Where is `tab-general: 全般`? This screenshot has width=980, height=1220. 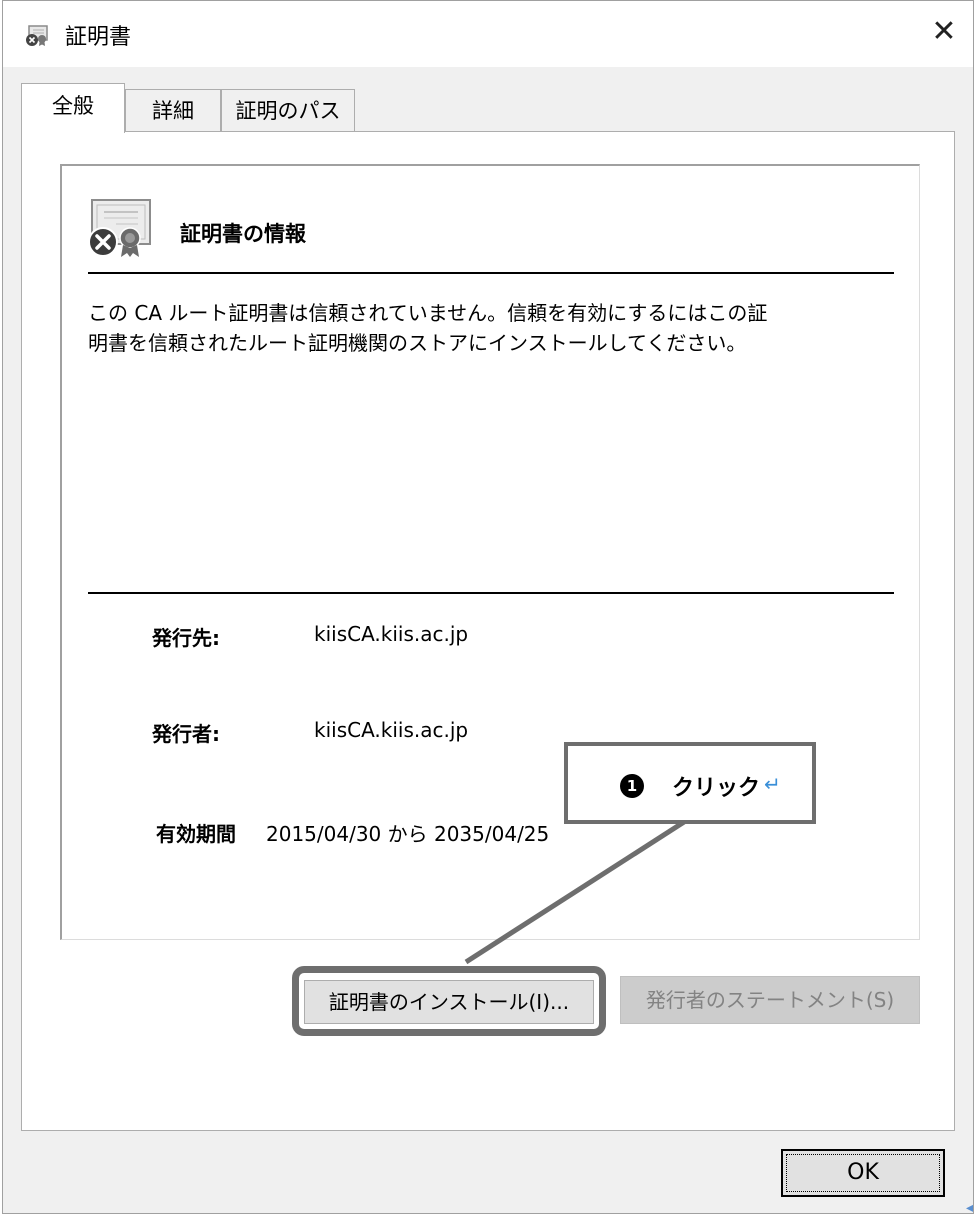
tab-general: 全般 is located at coordinates (73, 108).